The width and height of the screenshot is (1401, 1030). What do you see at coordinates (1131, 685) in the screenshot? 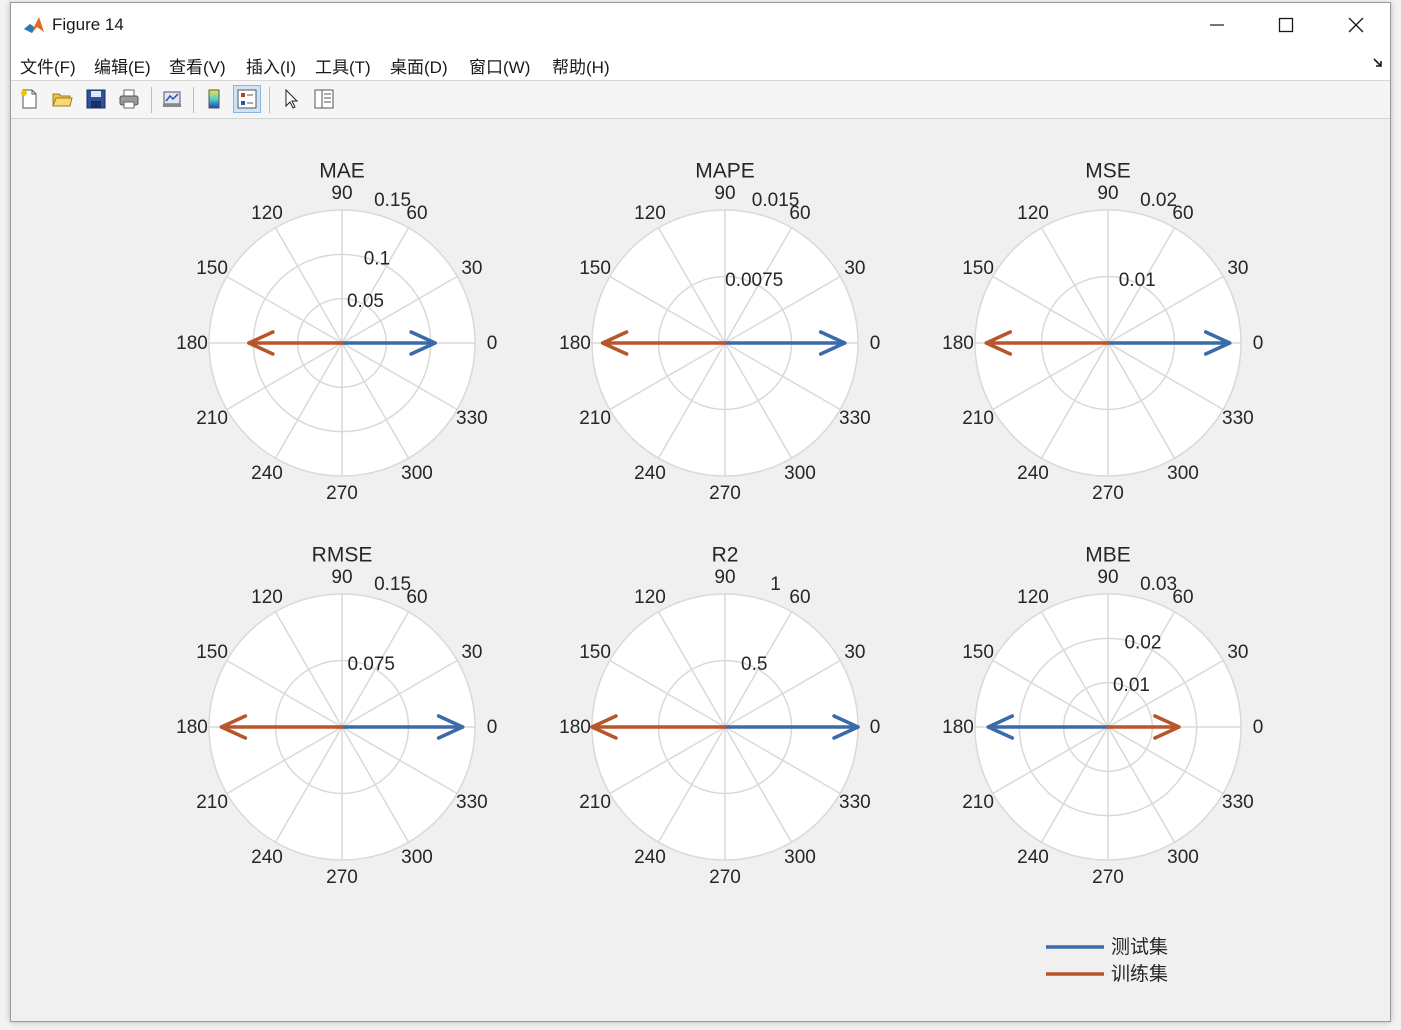
I see `radial-tick-label: 0.01` at bounding box center [1131, 685].